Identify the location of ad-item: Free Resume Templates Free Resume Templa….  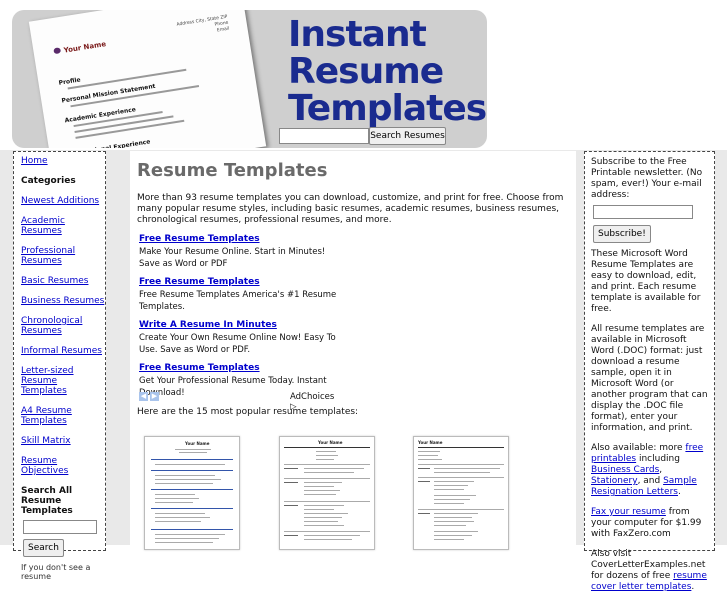
(241, 295).